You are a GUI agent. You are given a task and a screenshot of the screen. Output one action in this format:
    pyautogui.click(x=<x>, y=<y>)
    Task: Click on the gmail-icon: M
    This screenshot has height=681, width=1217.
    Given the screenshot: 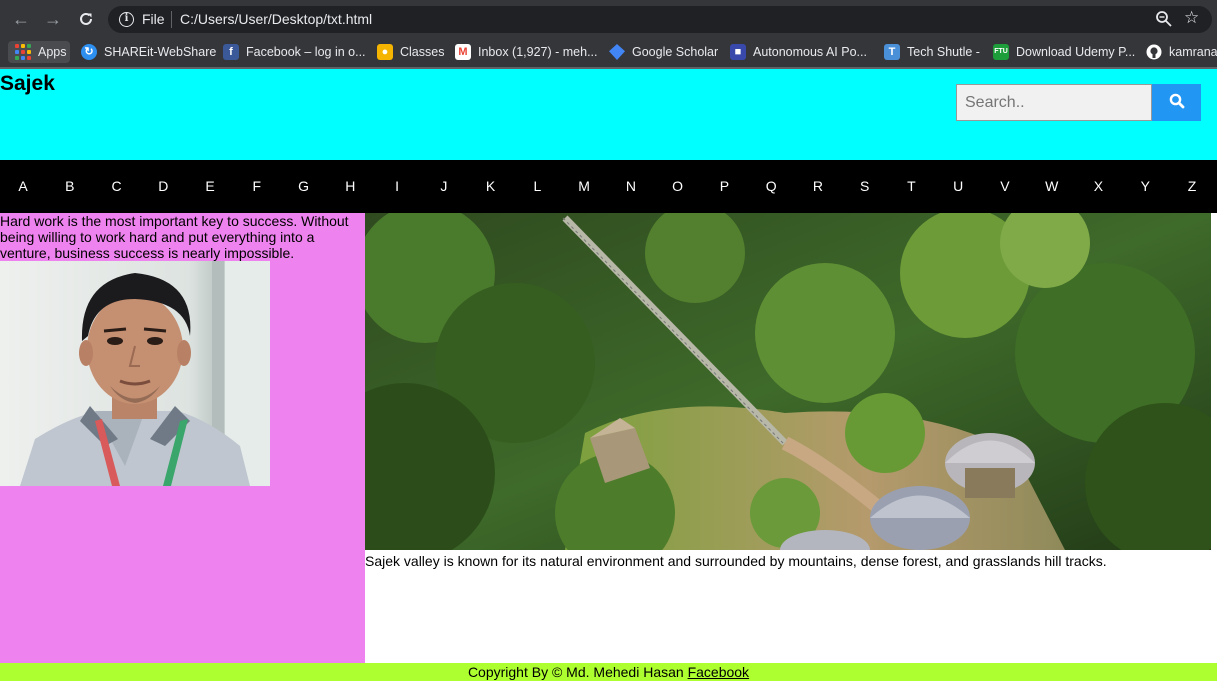 What is the action you would take?
    pyautogui.click(x=463, y=52)
    